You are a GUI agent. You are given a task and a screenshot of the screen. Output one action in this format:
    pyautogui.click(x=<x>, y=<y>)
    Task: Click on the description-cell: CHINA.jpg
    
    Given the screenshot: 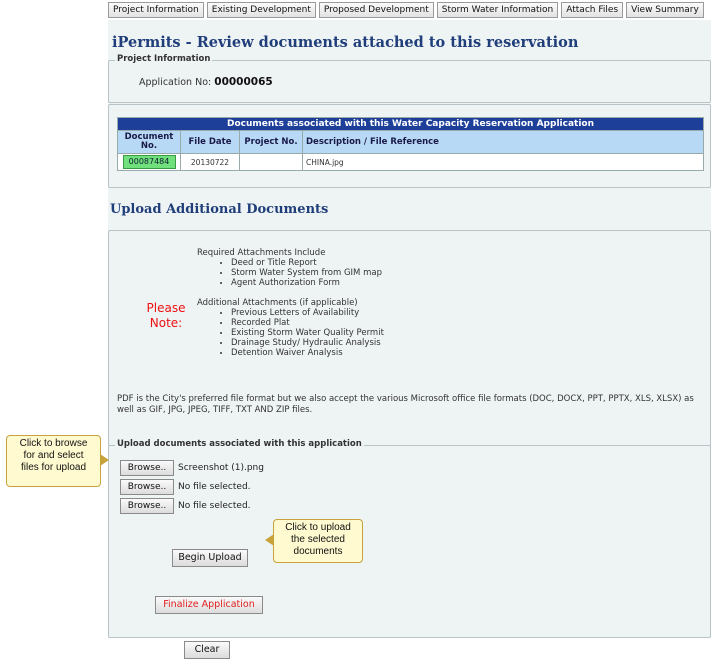 What is the action you would take?
    pyautogui.click(x=503, y=162)
    